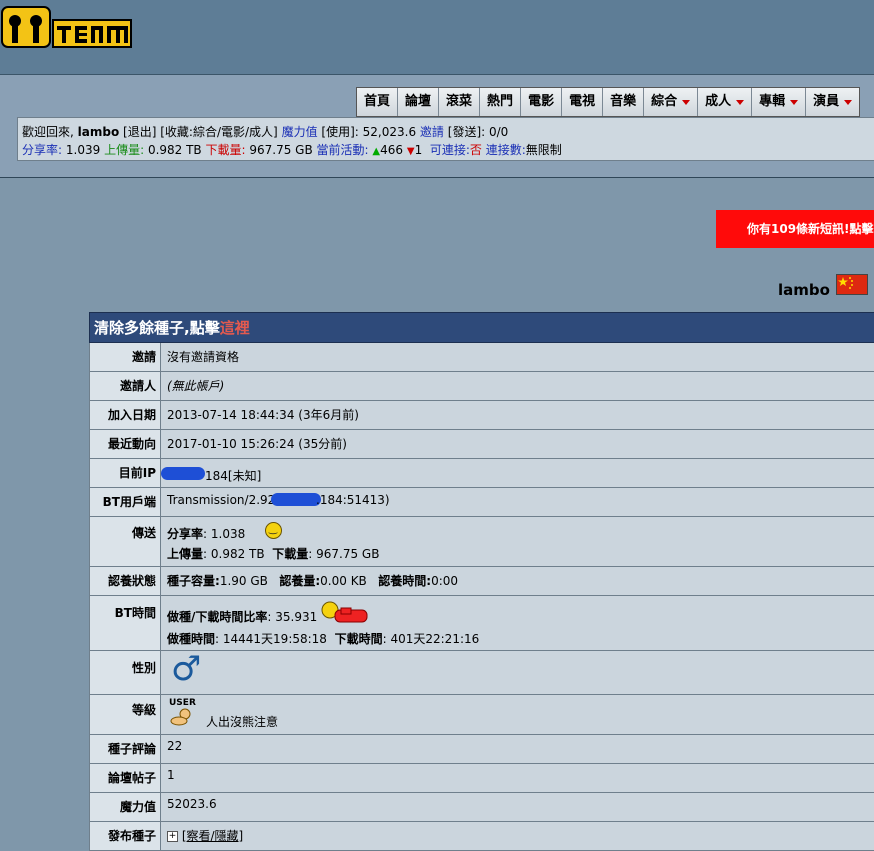 This screenshot has height=851, width=874. I want to click on row-label: 發布種子, so click(125, 836).